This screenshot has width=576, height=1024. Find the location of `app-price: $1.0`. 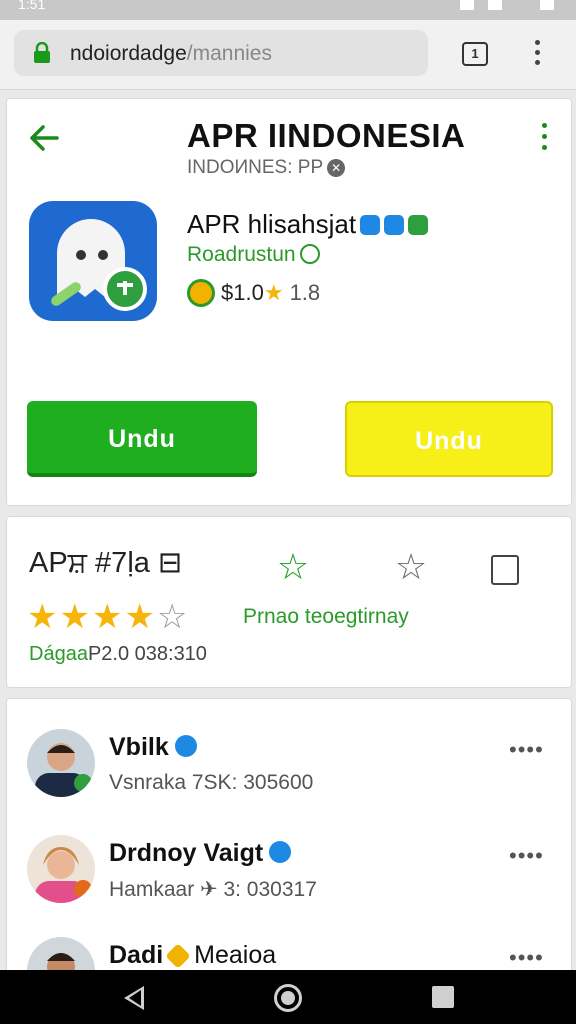

app-price: $1.0 is located at coordinates (242, 292).